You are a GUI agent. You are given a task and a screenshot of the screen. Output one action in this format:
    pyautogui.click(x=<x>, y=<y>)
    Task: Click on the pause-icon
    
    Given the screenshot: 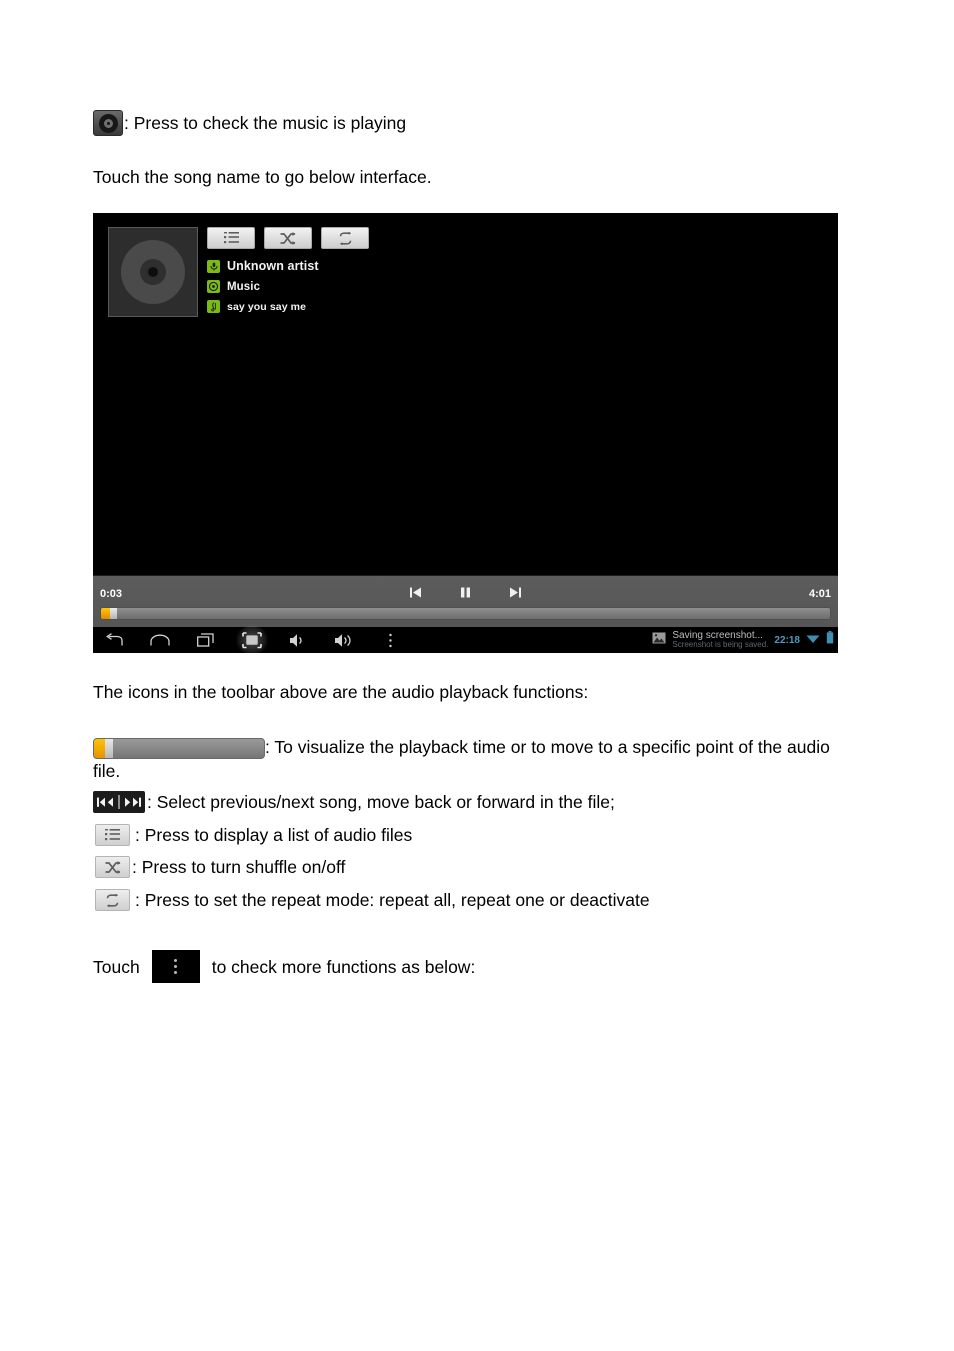 What is the action you would take?
    pyautogui.click(x=465, y=592)
    